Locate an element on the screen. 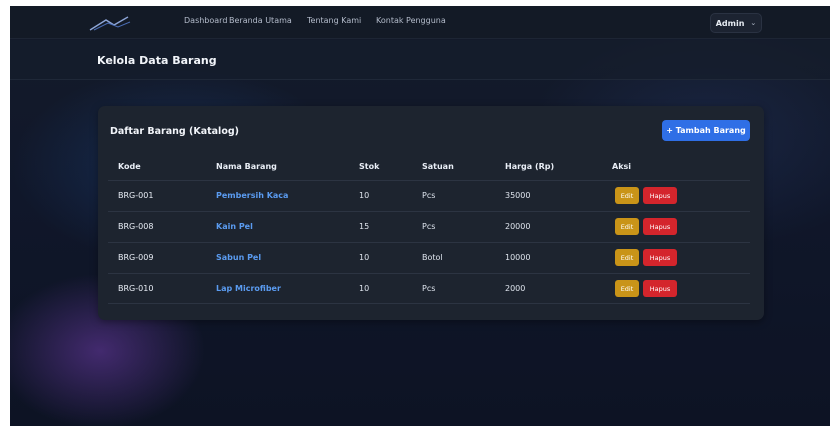 The height and width of the screenshot is (427, 840). user-name: Admin is located at coordinates (730, 23).